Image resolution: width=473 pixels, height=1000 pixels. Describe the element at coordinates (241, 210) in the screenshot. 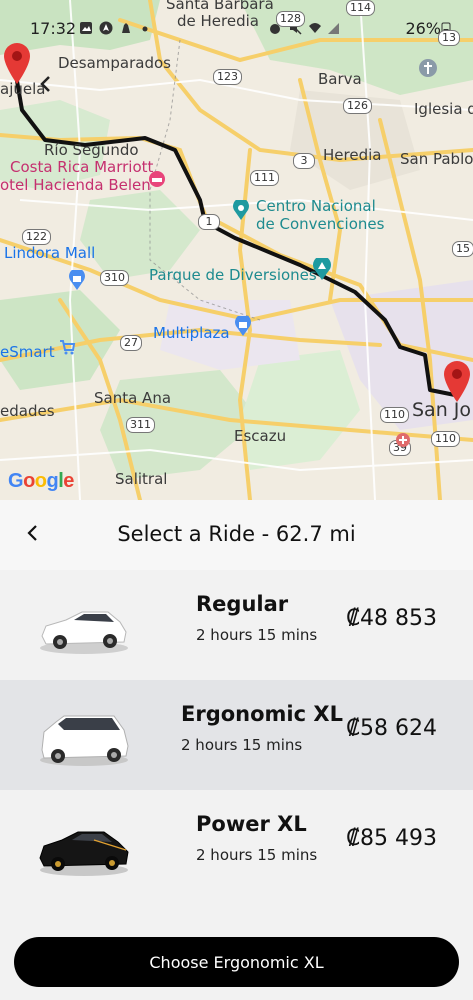

I see `landmark-icon` at that location.